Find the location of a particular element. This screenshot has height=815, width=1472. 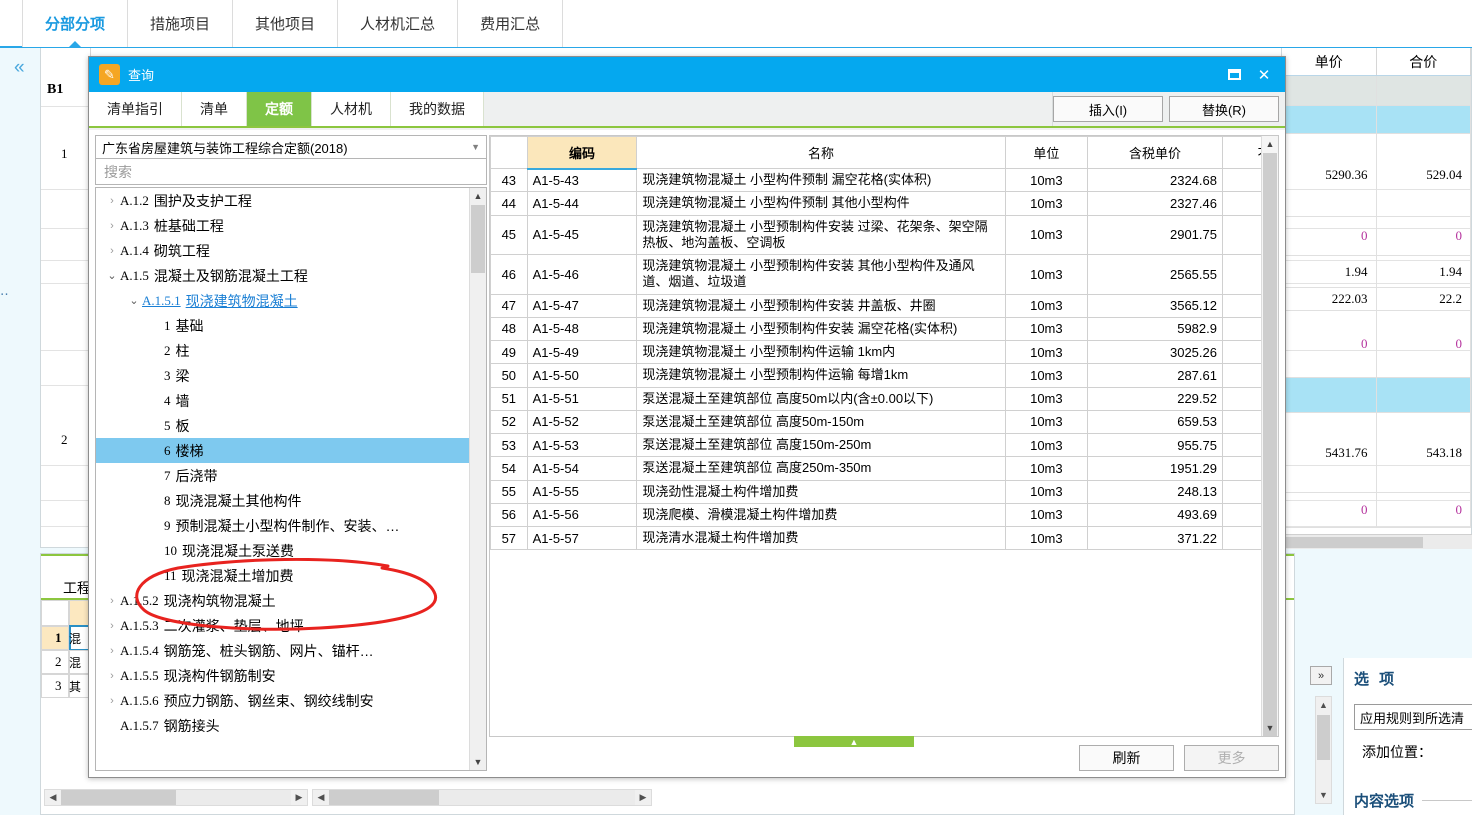

table-row: 57A1-5-57现浇清水混凝土构件增加费10m3371.22370.54 is located at coordinates (884, 538).